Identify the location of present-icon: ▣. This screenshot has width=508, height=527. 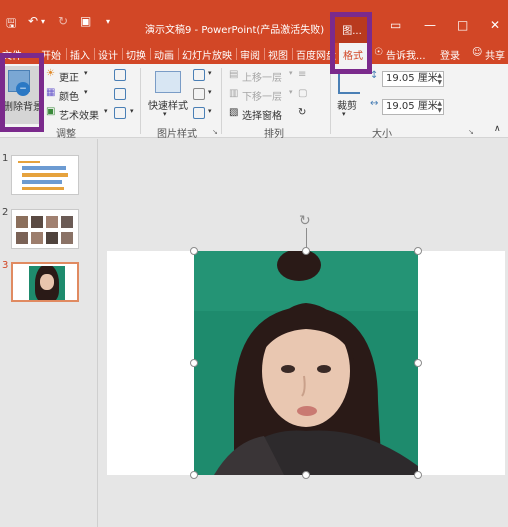
(85, 21).